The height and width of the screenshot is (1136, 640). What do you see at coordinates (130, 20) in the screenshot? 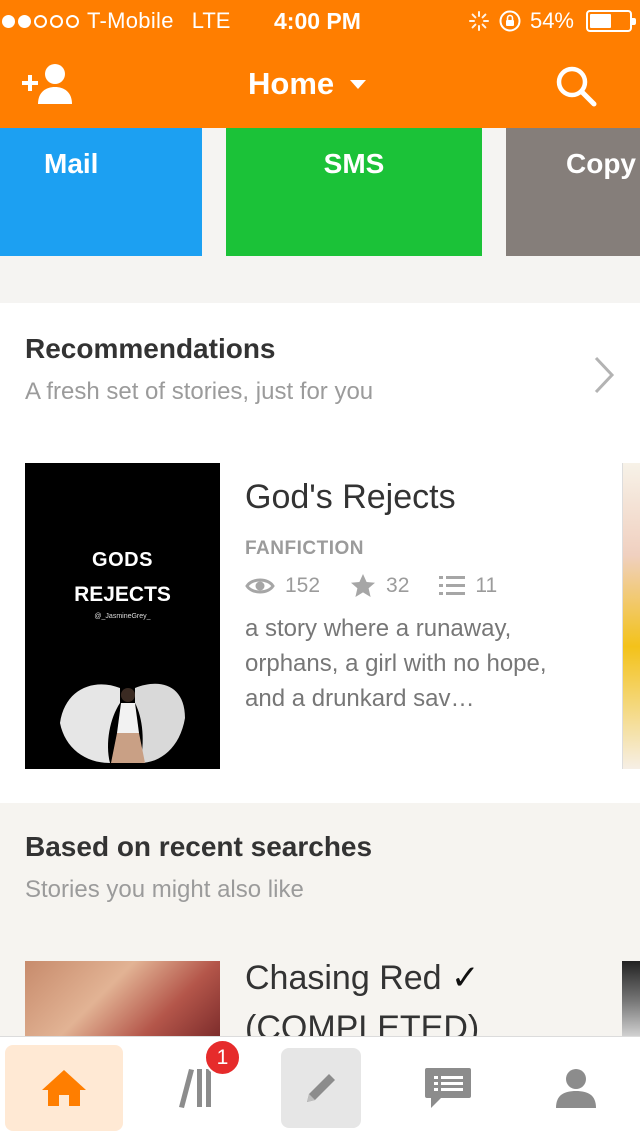
I see `carrier-name: T-Mobile` at bounding box center [130, 20].